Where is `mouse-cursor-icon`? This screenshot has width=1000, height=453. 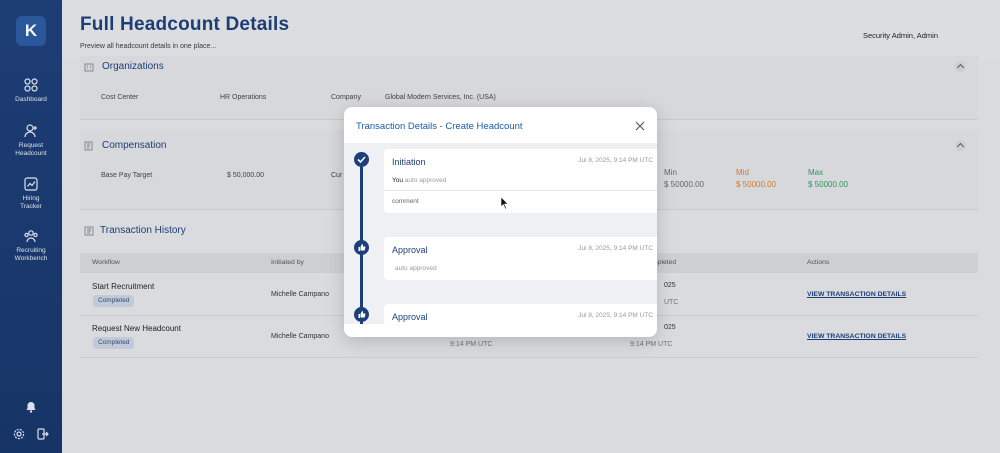
mouse-cursor-icon is located at coordinates (505, 203).